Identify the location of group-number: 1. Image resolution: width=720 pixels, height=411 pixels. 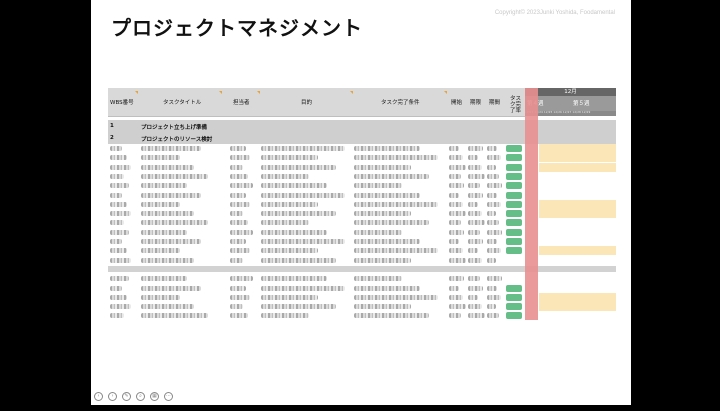
(112, 126).